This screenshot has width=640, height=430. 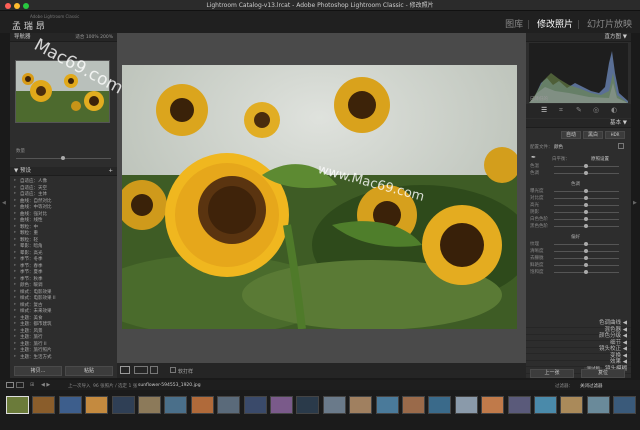 What do you see at coordinates (558, 147) in the screenshot?
I see `profile-value: 颜色` at bounding box center [558, 147].